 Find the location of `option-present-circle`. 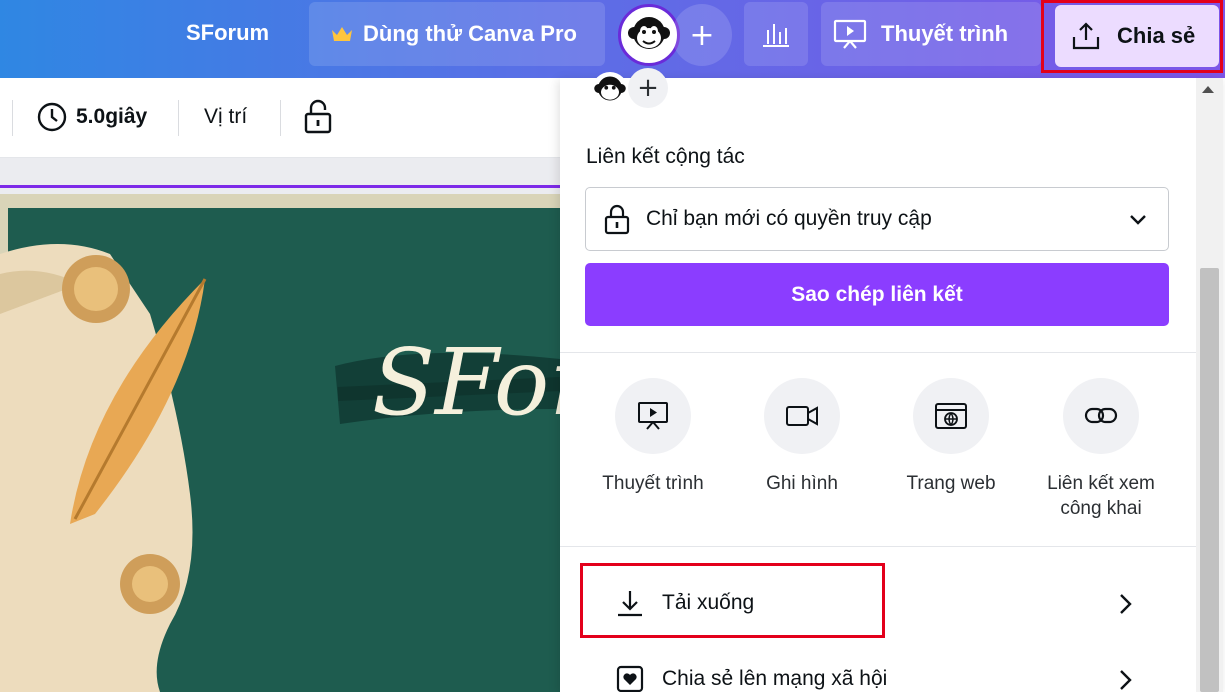

option-present-circle is located at coordinates (653, 416).